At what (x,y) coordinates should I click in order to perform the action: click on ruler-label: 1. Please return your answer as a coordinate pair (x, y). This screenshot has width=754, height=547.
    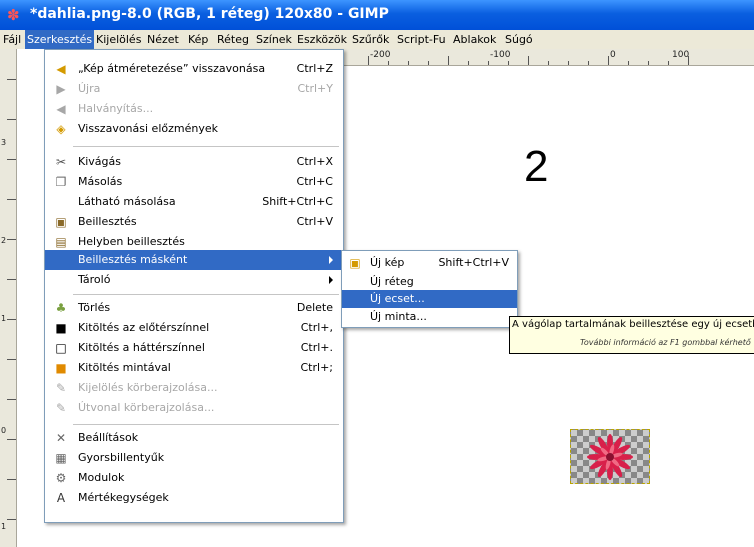
    Looking at the image, I should click on (4, 526).